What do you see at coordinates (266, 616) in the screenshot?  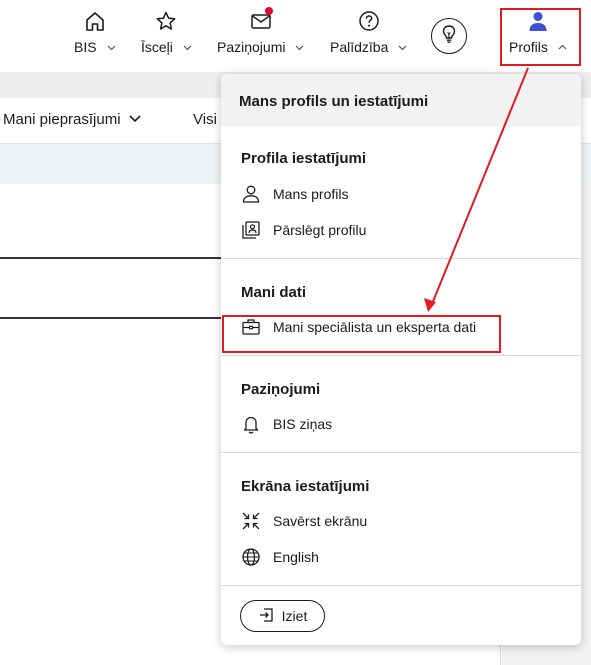 I see `logout-icon` at bounding box center [266, 616].